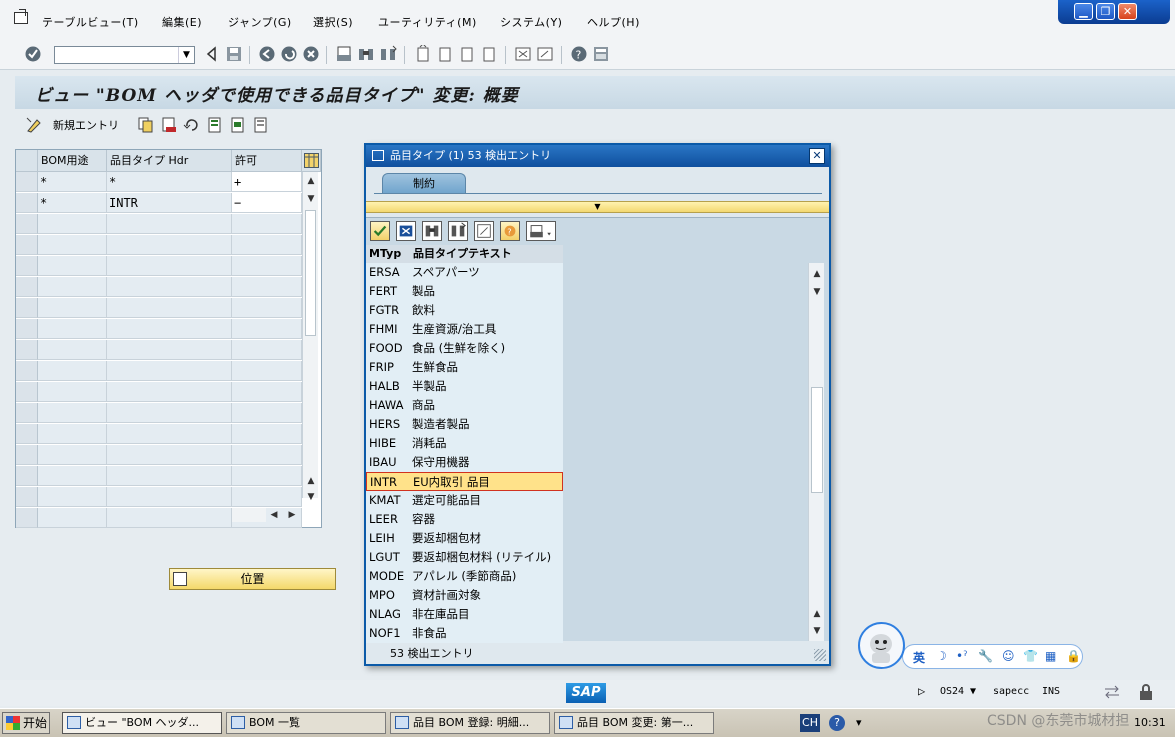  I want to click on list-item: FERT 製品, so click(464, 291).